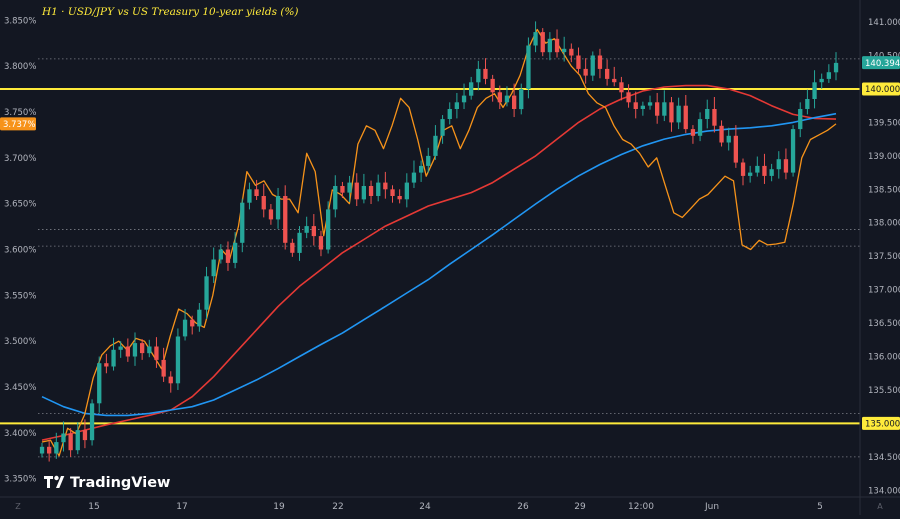 The height and width of the screenshot is (519, 900). Describe the element at coordinates (93, 507) in the screenshot. I see `x-axis-tick-label: 15` at that location.